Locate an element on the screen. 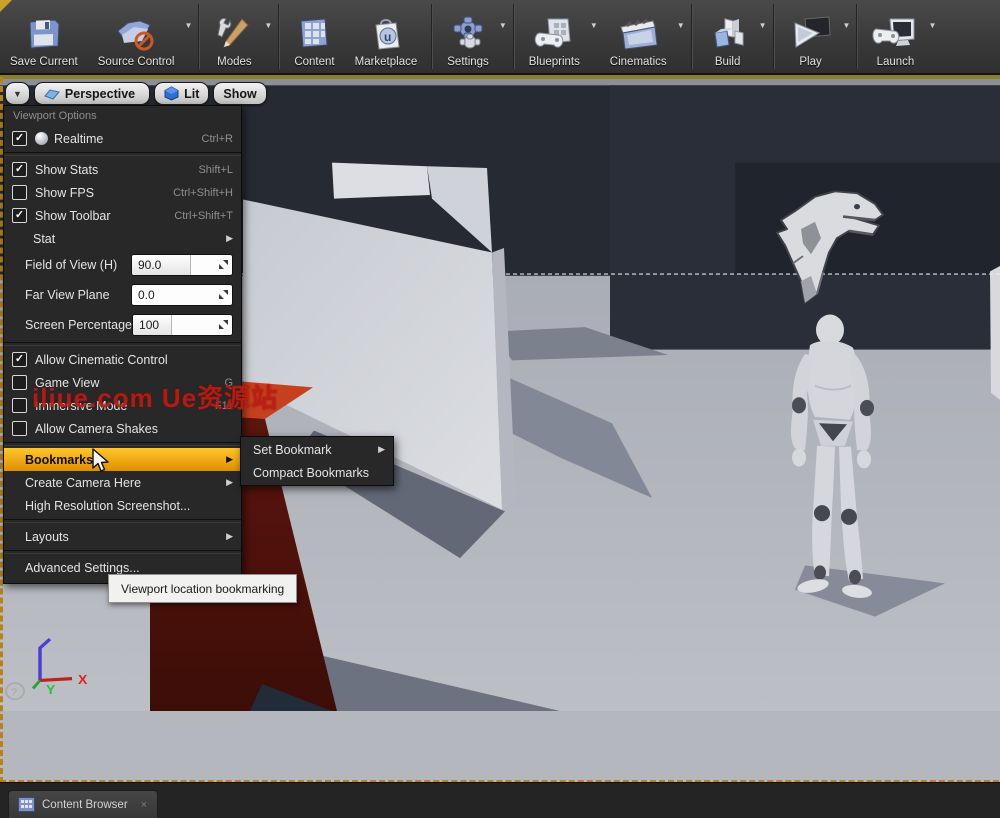 This screenshot has width=1000, height=818. launch-button: Launch is located at coordinates (895, 36).